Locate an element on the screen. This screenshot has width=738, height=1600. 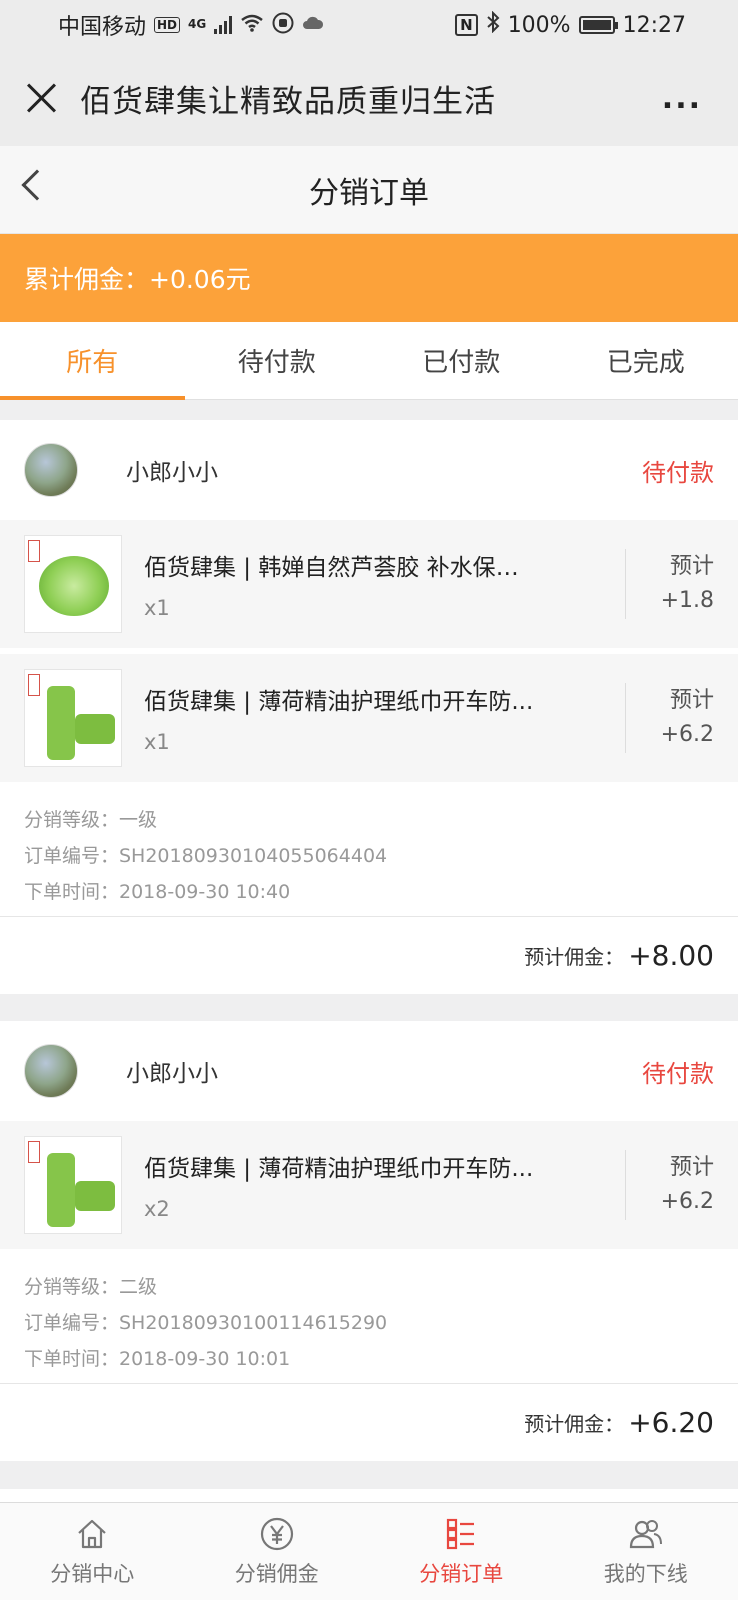
wifi-icon is located at coordinates (252, 25).